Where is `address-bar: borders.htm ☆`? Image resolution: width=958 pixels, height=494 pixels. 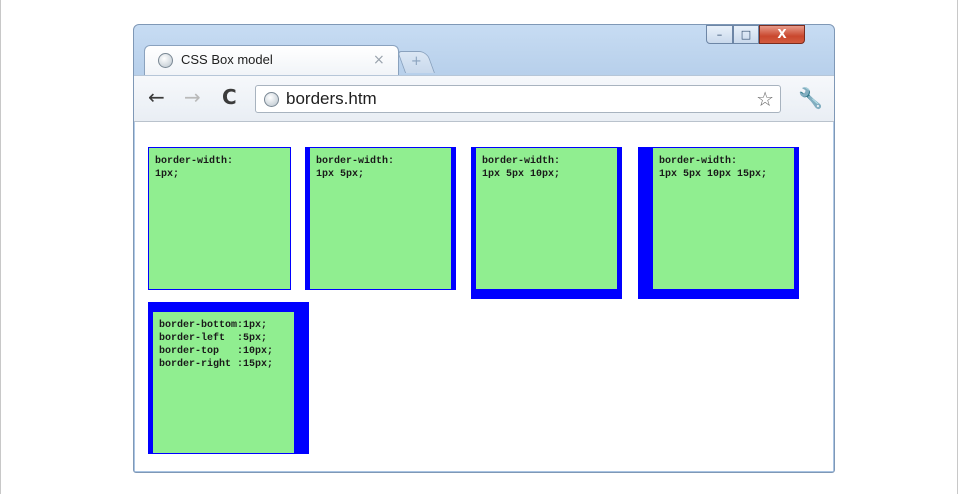
address-bar: borders.htm ☆ is located at coordinates (518, 99).